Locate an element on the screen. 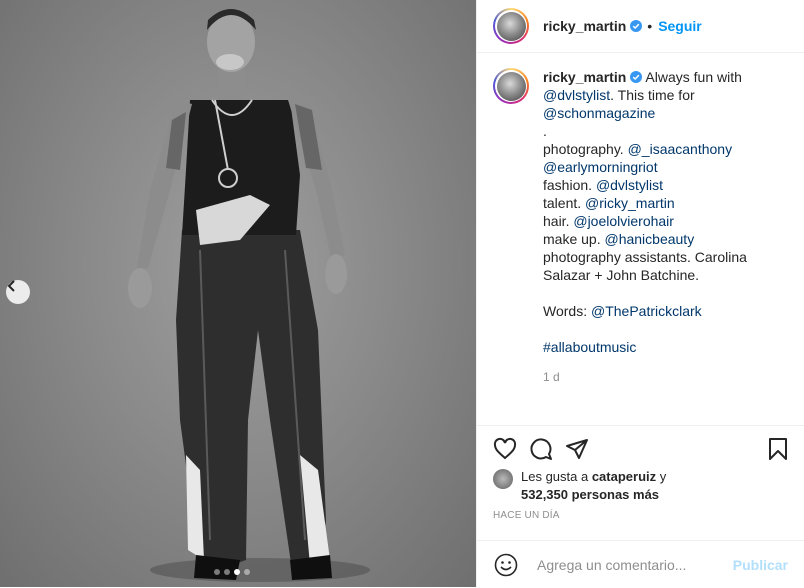  caption-line: #allaboutmusic is located at coordinates (661, 347).